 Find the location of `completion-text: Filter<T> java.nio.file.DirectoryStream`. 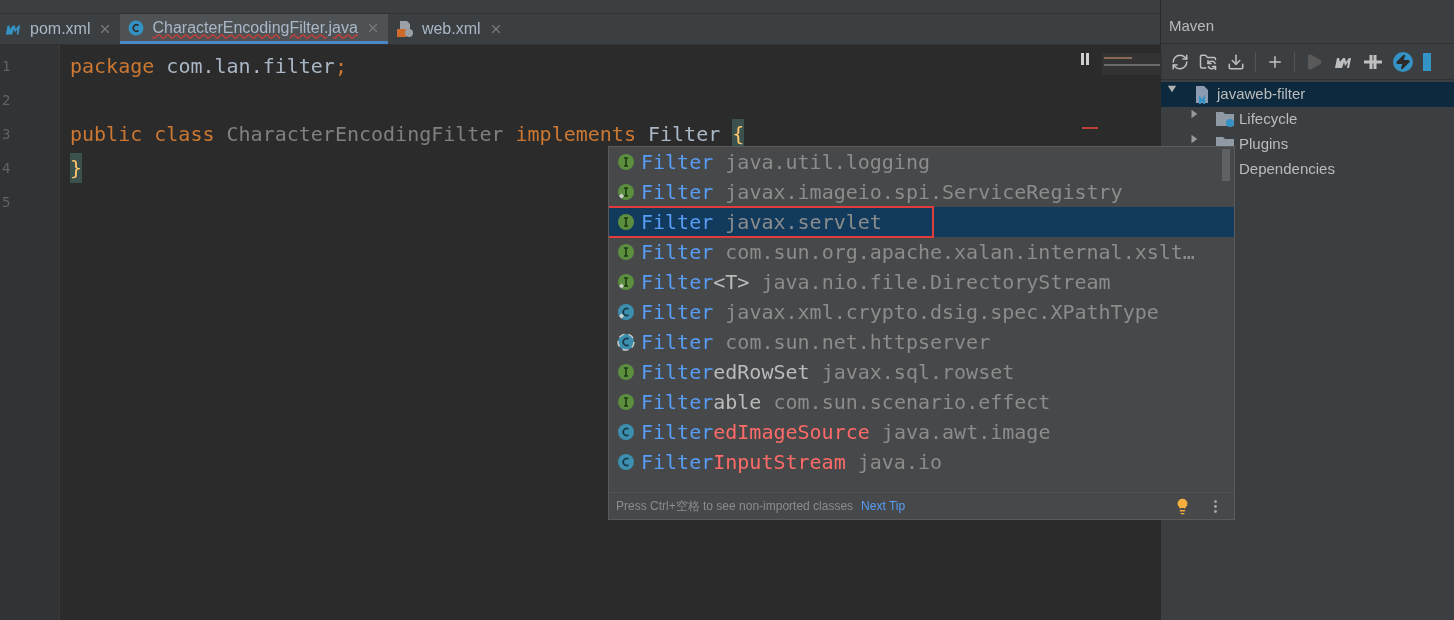

completion-text: Filter<T> java.nio.file.DirectoryStream is located at coordinates (876, 282).